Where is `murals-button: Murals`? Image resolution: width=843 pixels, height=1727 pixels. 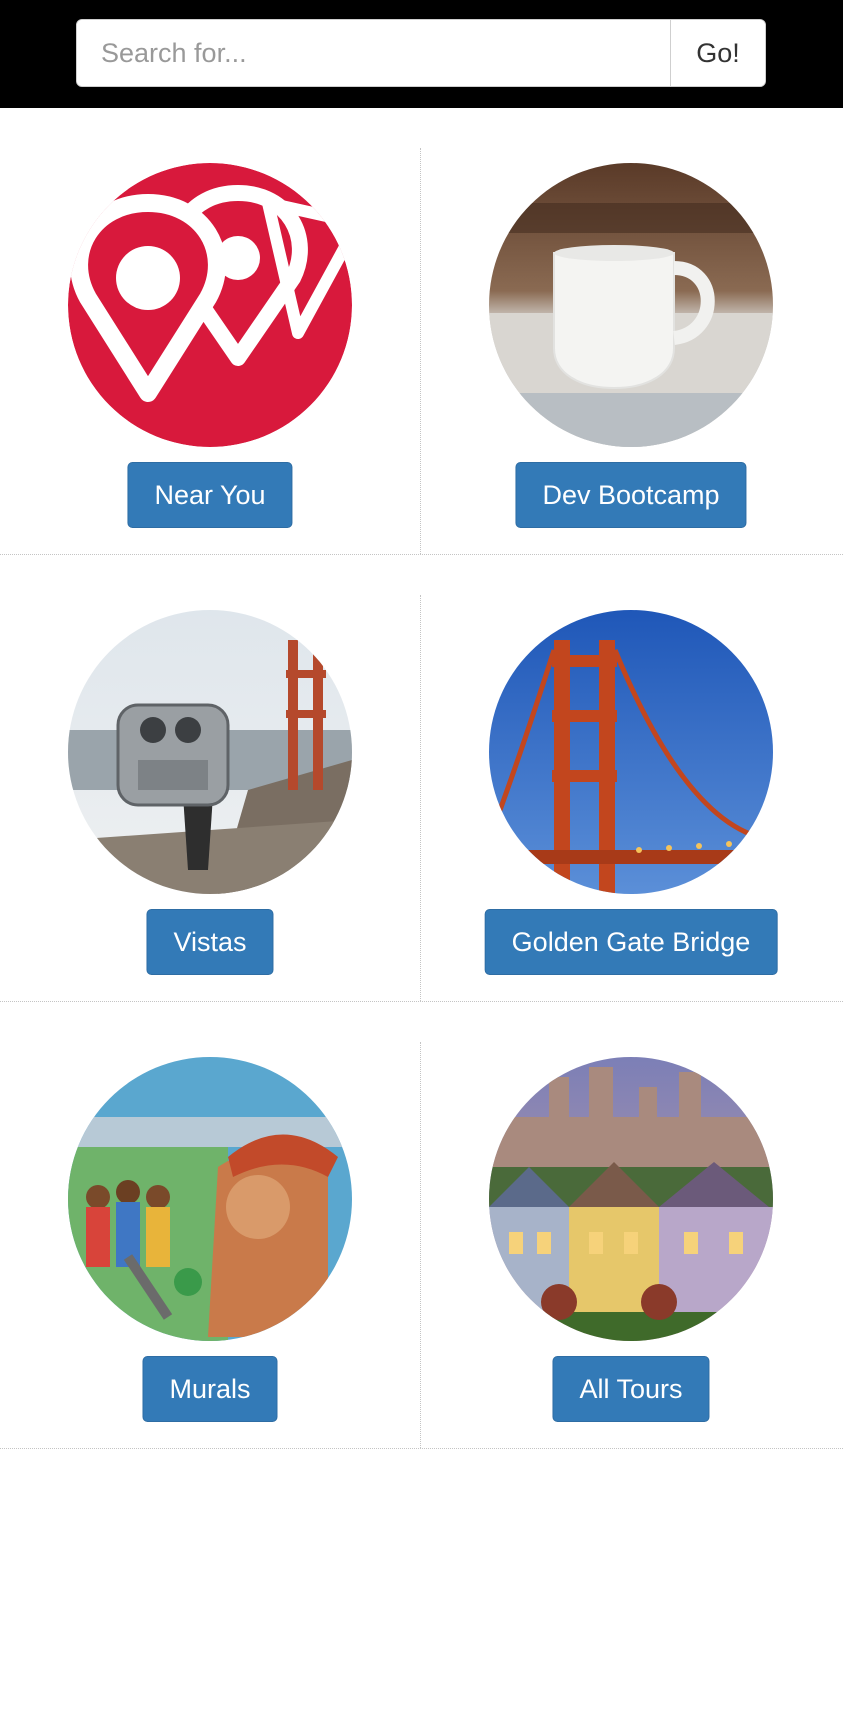 murals-button: Murals is located at coordinates (210, 1389).